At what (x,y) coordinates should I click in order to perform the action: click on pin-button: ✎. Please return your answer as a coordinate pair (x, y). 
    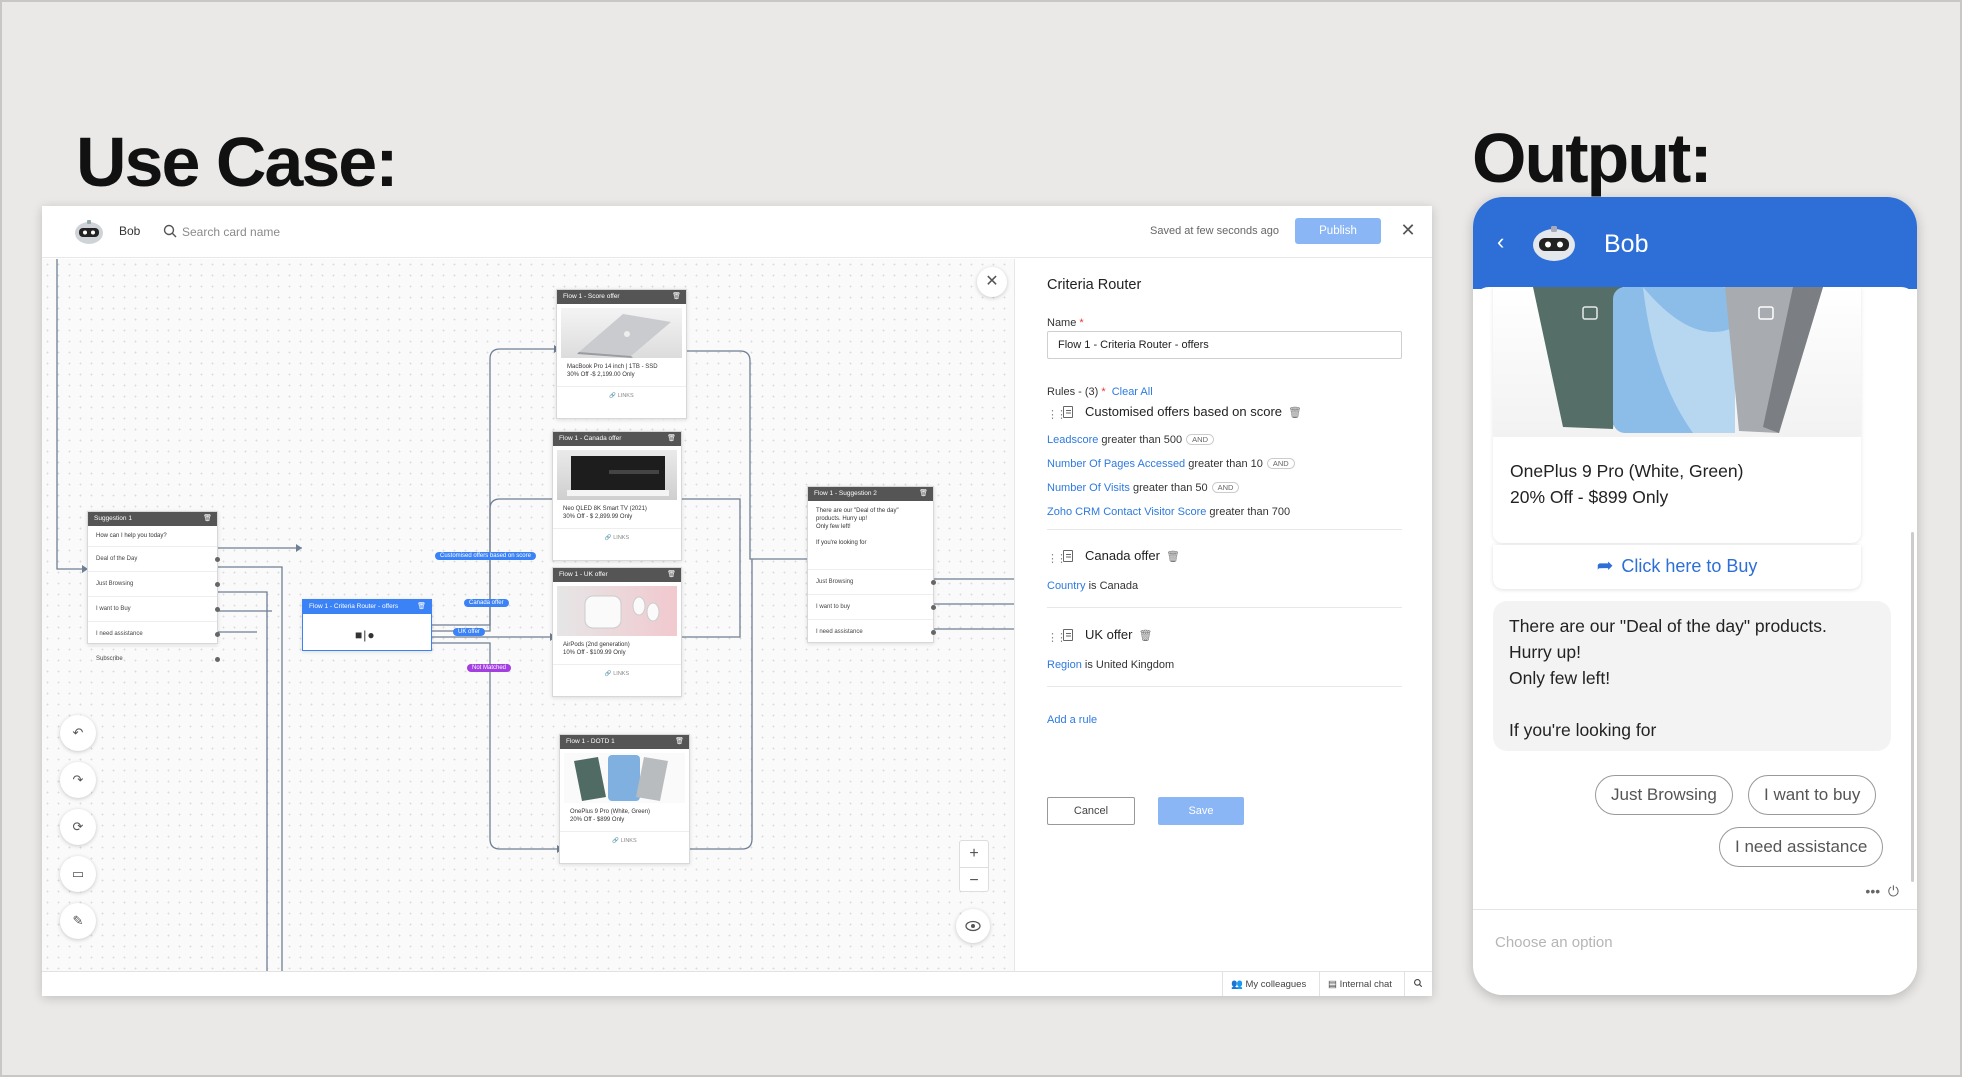
    Looking at the image, I should click on (78, 921).